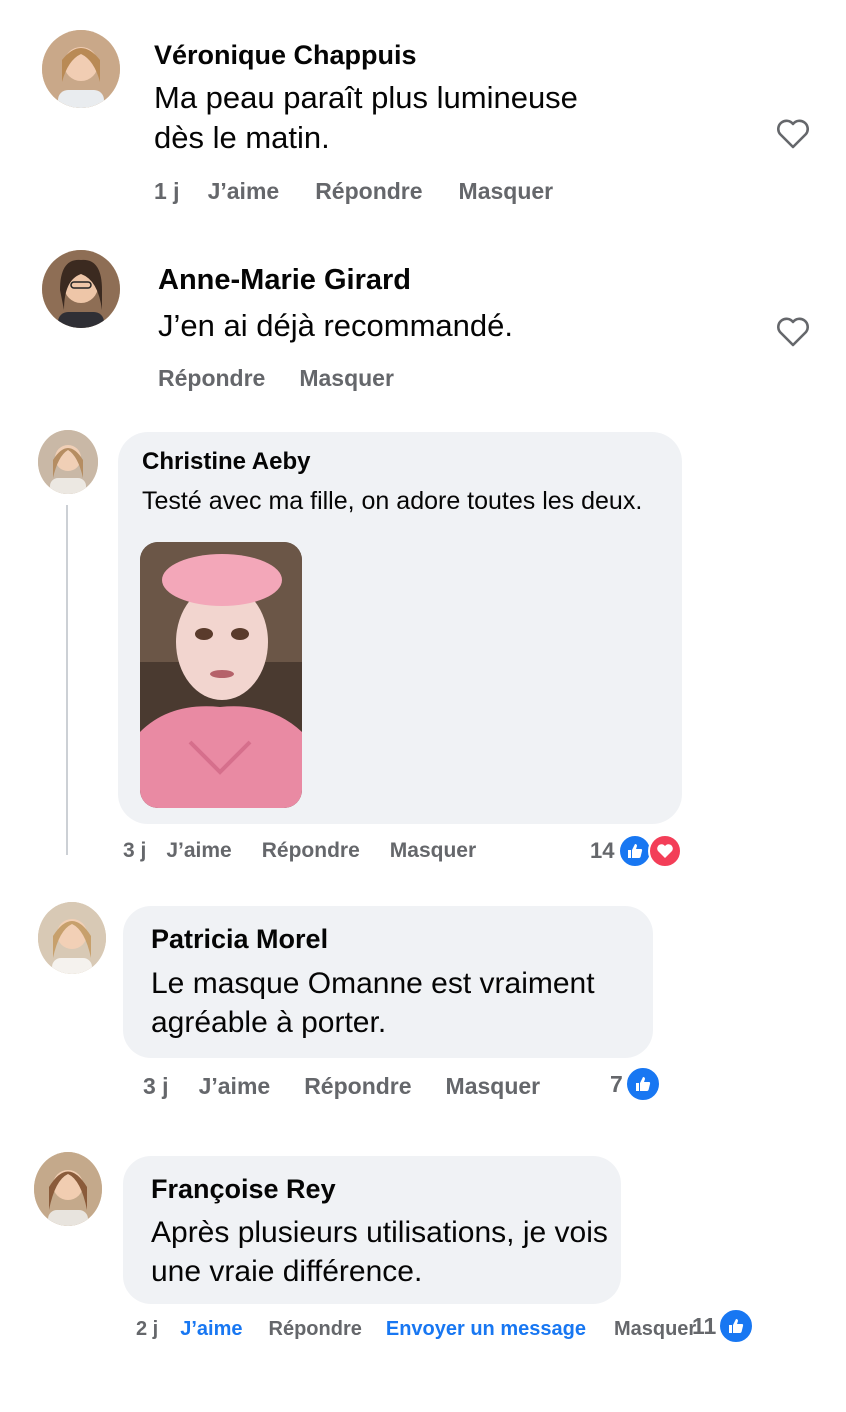  What do you see at coordinates (147, 1329) in the screenshot?
I see `timestamp: 2 j` at bounding box center [147, 1329].